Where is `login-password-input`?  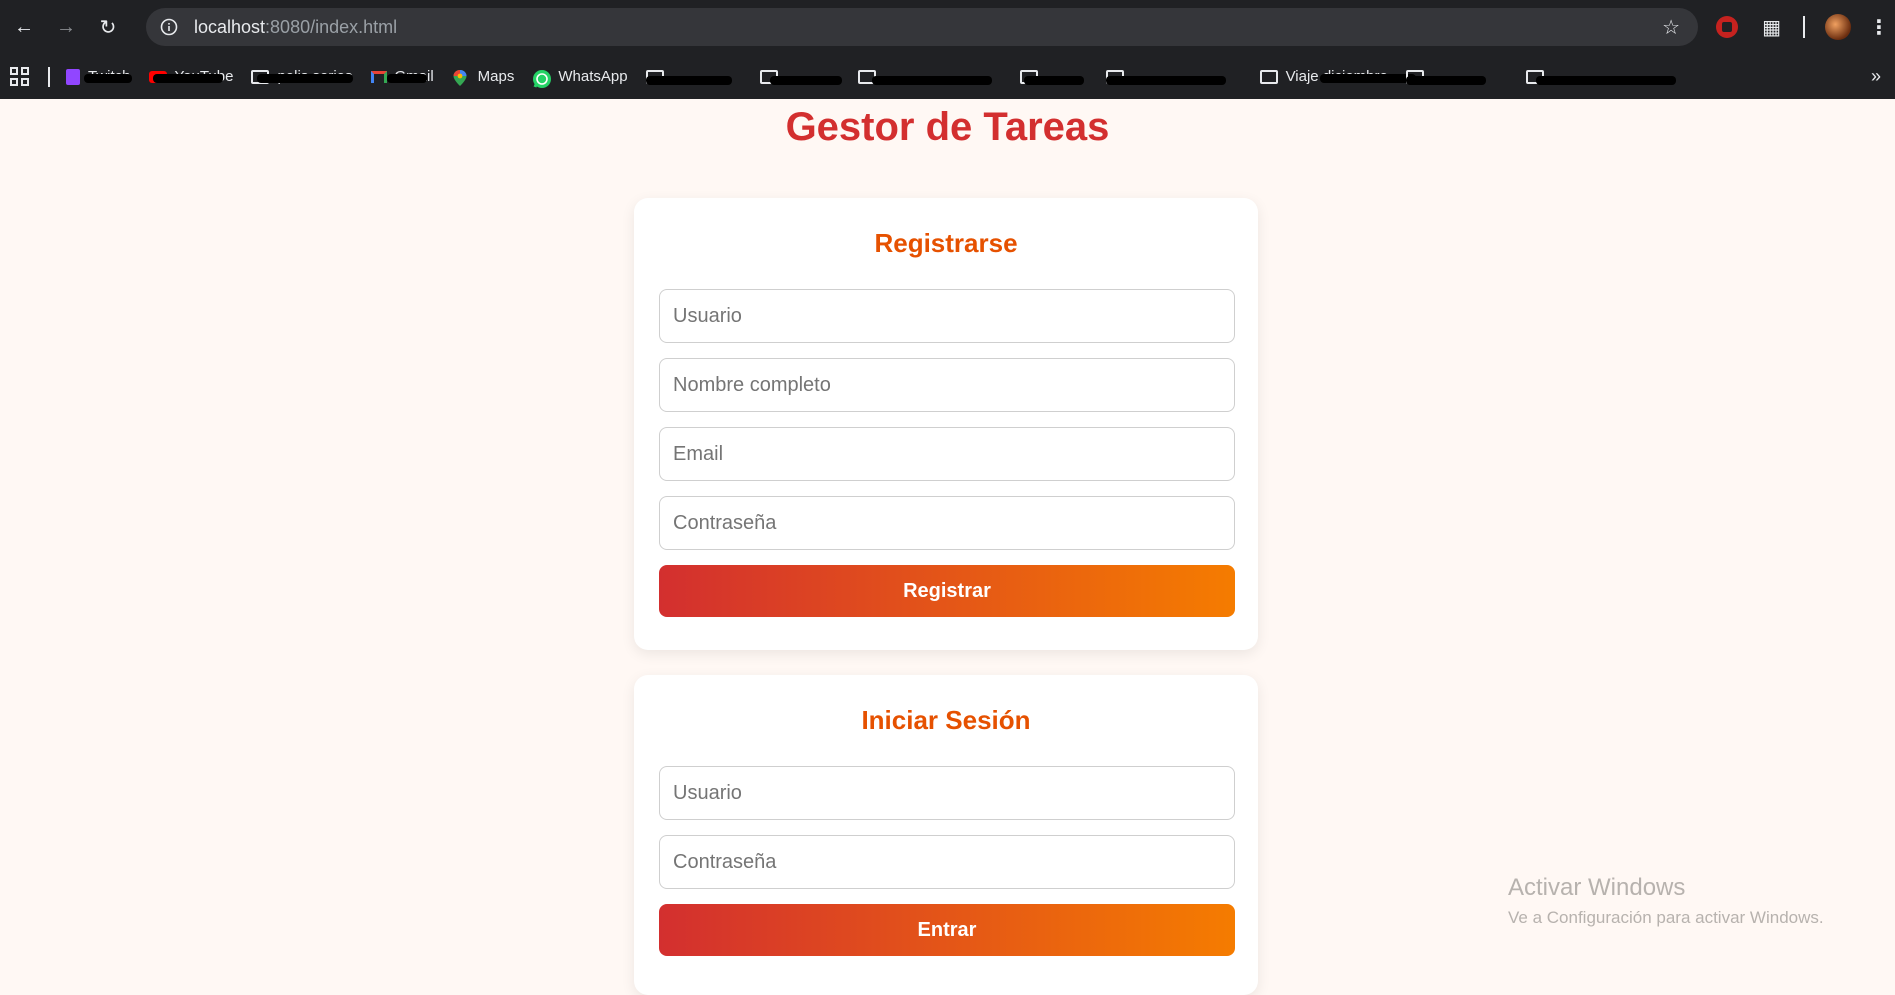
login-password-input is located at coordinates (947, 862).